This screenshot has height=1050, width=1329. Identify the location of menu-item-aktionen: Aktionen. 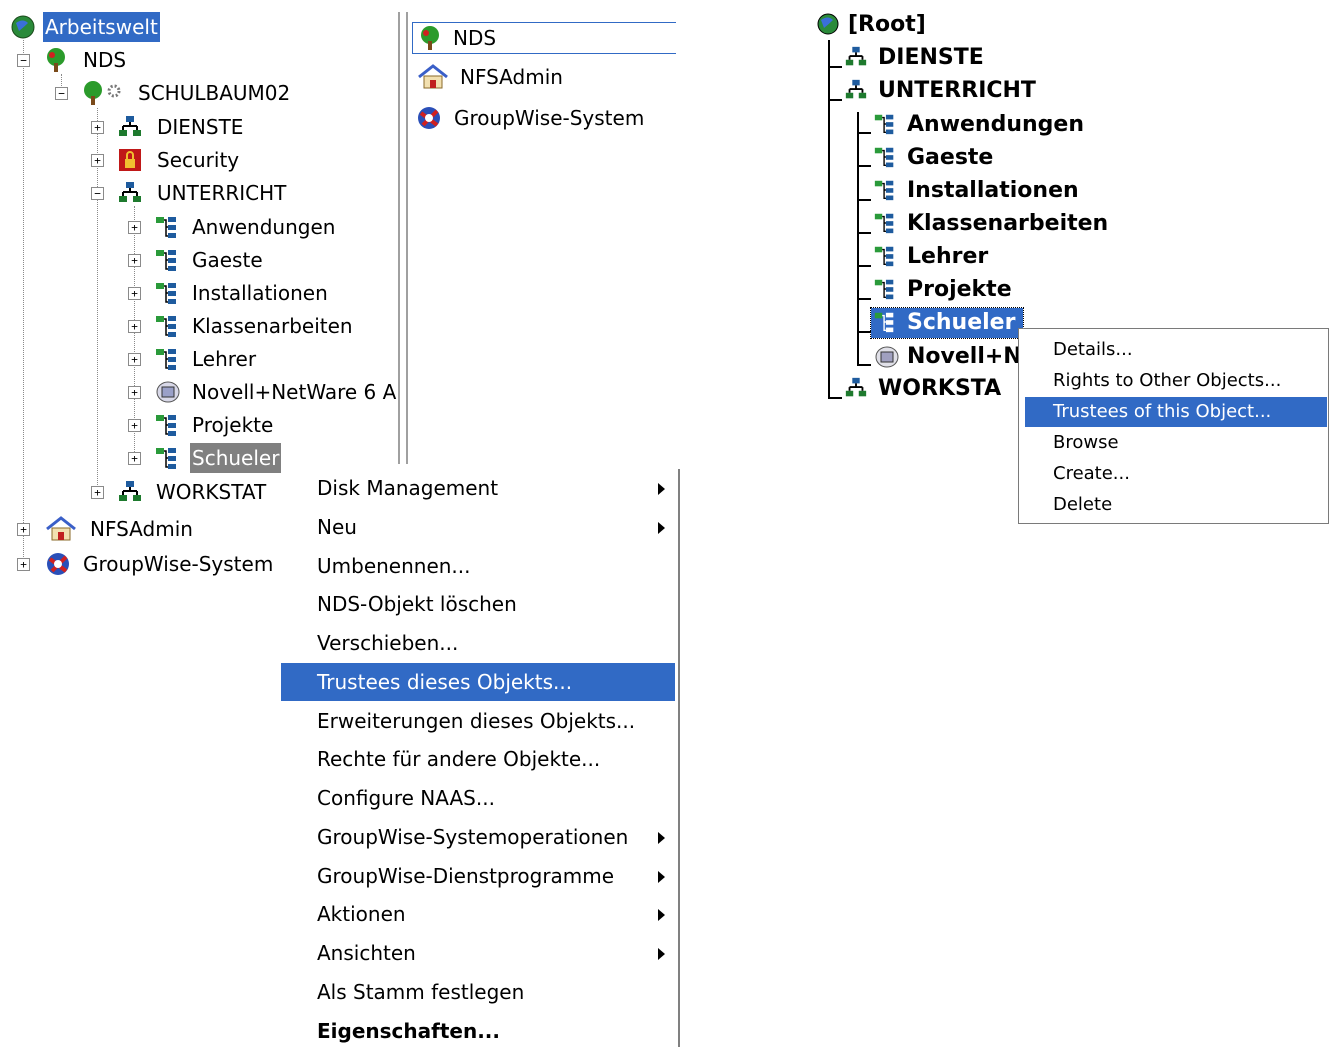
(478, 914).